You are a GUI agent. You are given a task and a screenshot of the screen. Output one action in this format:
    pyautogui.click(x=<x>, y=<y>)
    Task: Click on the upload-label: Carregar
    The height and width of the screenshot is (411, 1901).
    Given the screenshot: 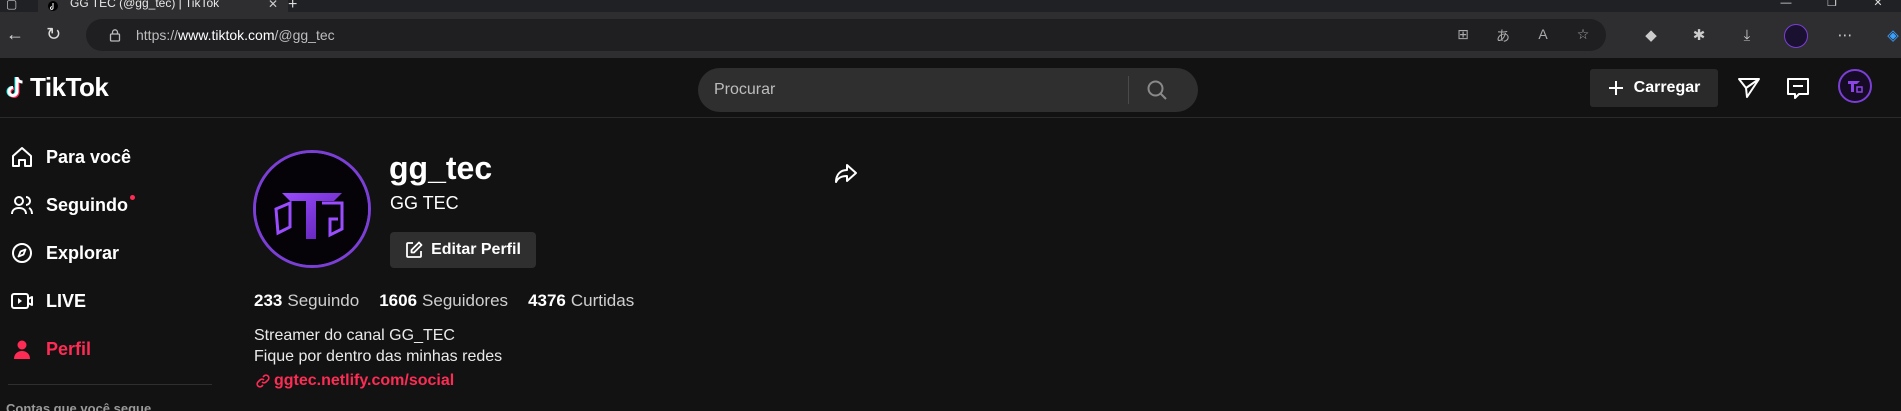 What is the action you would take?
    pyautogui.click(x=1667, y=87)
    